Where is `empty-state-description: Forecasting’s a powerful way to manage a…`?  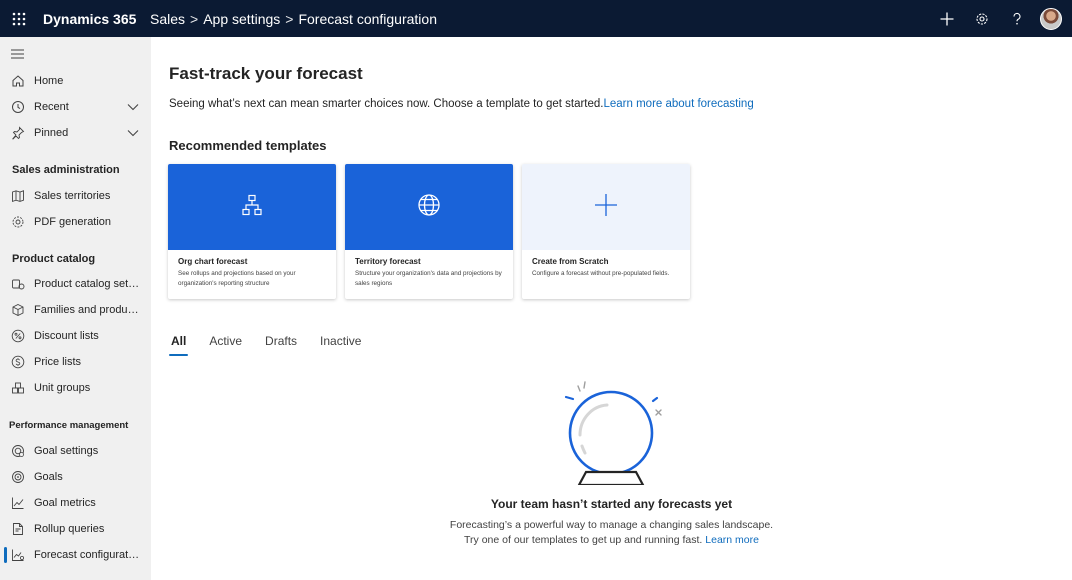
empty-state-description: Forecasting’s a powerful way to manage a… is located at coordinates (611, 533).